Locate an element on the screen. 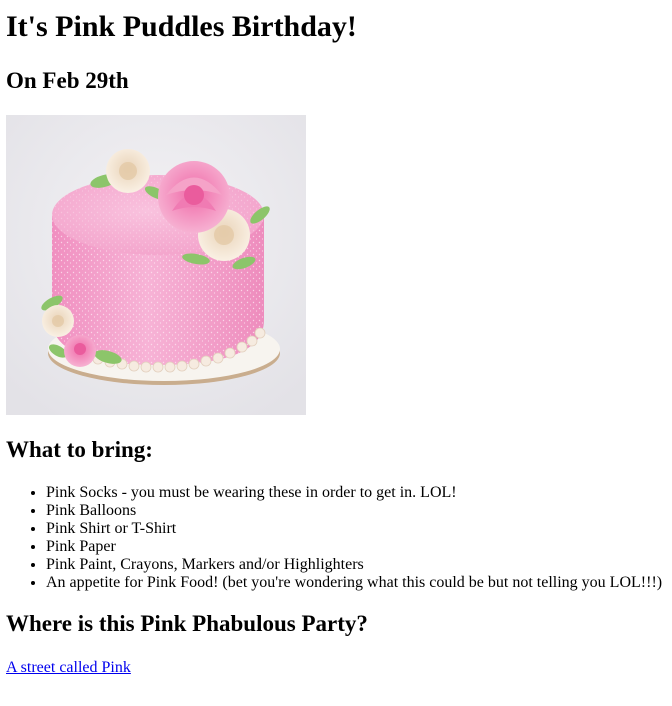 The height and width of the screenshot is (706, 672). party-date-heading: On Feb 29th is located at coordinates (67, 80).